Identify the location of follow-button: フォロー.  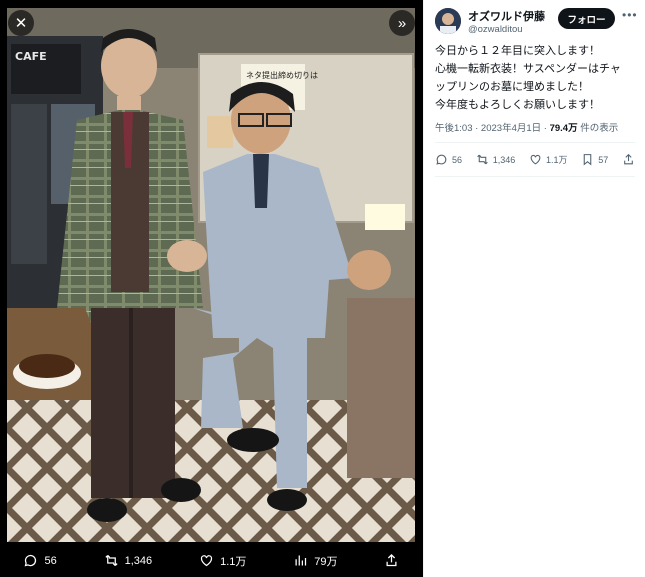
(586, 18).